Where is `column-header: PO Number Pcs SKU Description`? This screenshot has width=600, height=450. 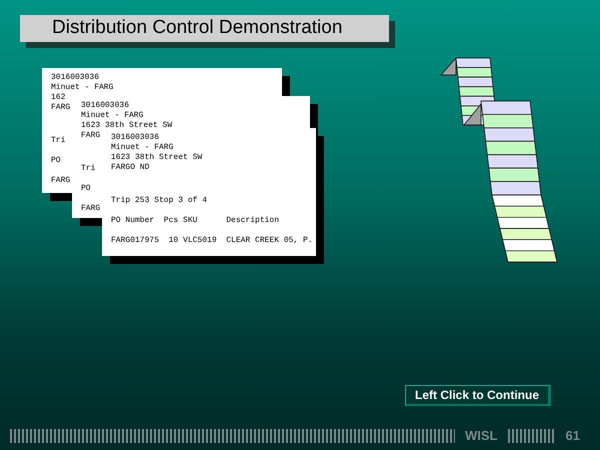
column-header: PO Number Pcs SKU Description is located at coordinates (195, 221).